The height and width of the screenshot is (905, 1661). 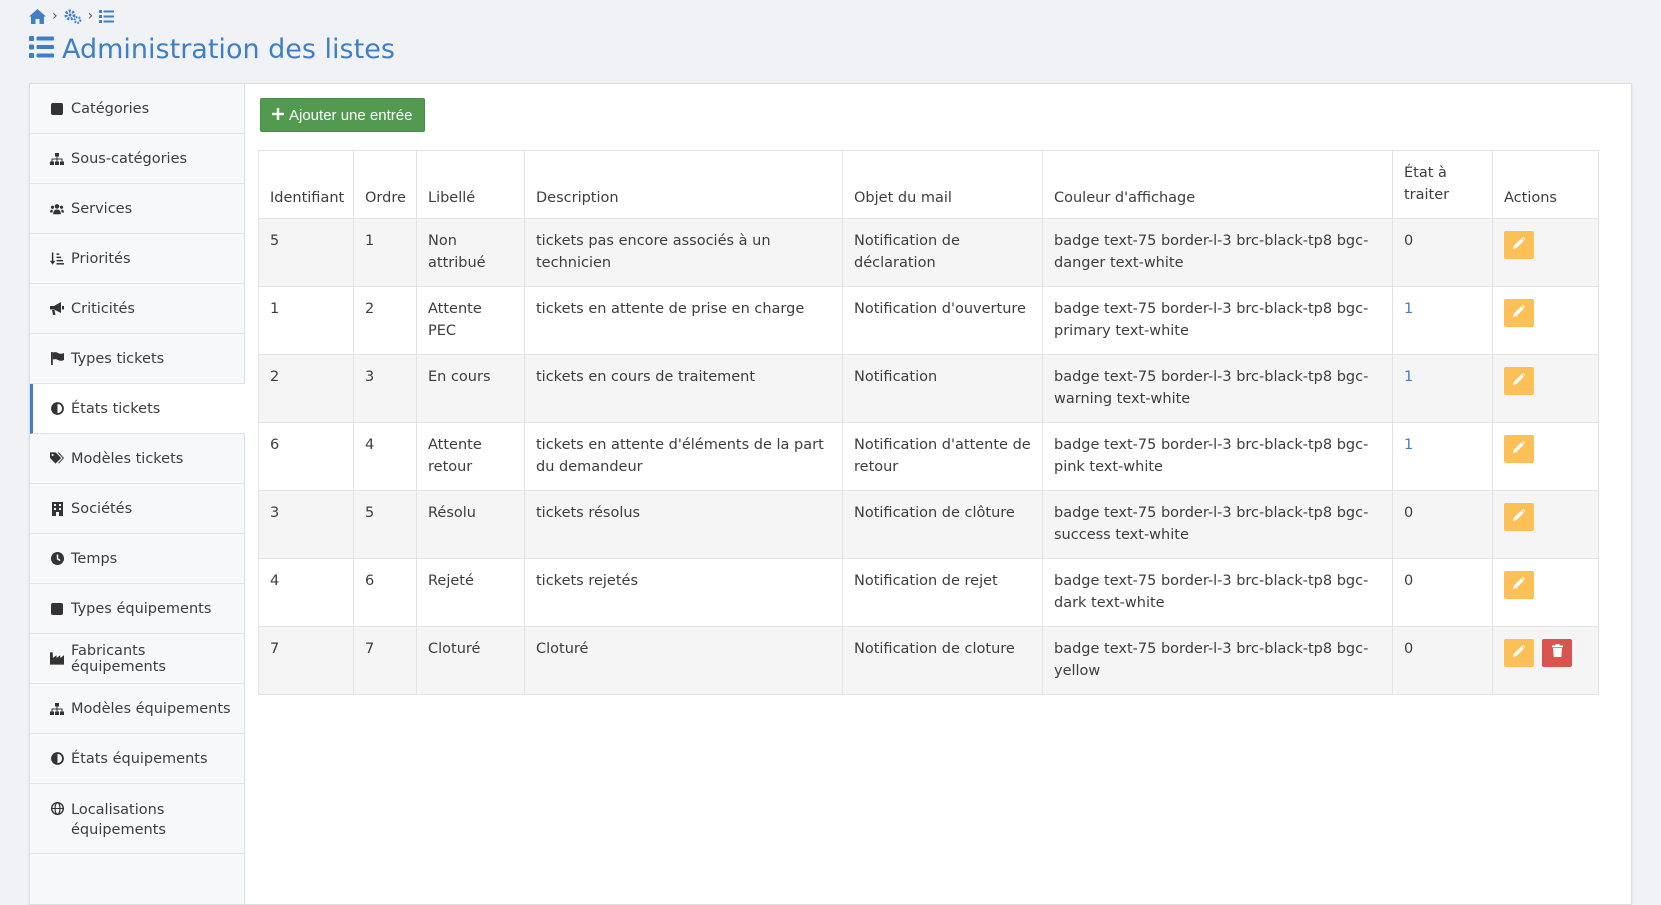 What do you see at coordinates (151, 708) in the screenshot?
I see `sidebar-item-label: Modèles équipements` at bounding box center [151, 708].